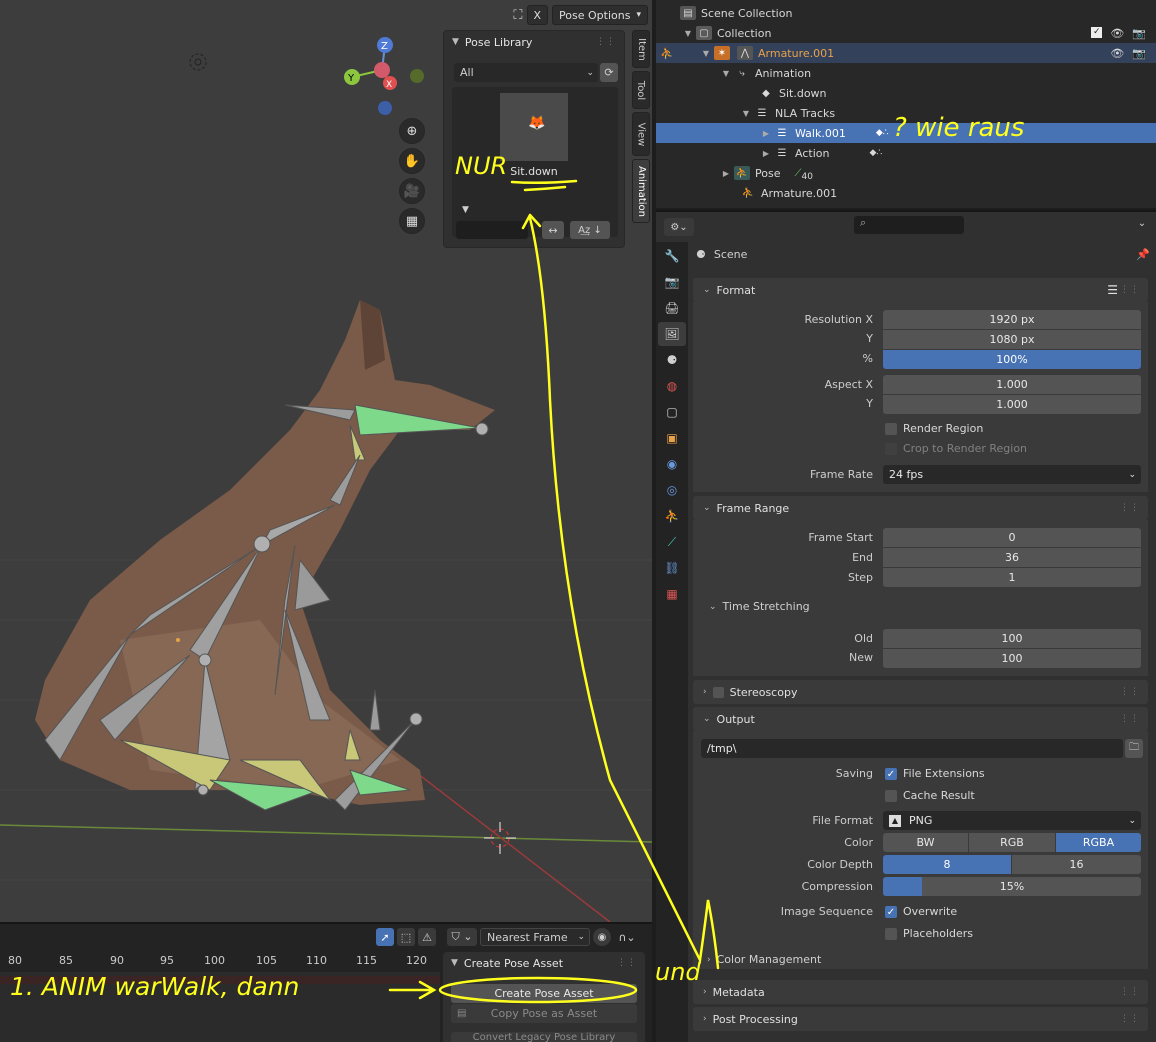 Image resolution: width=1156 pixels, height=1042 pixels. I want to click on annotation-anim: 1. ANIM warWalk, dann, so click(155, 986).